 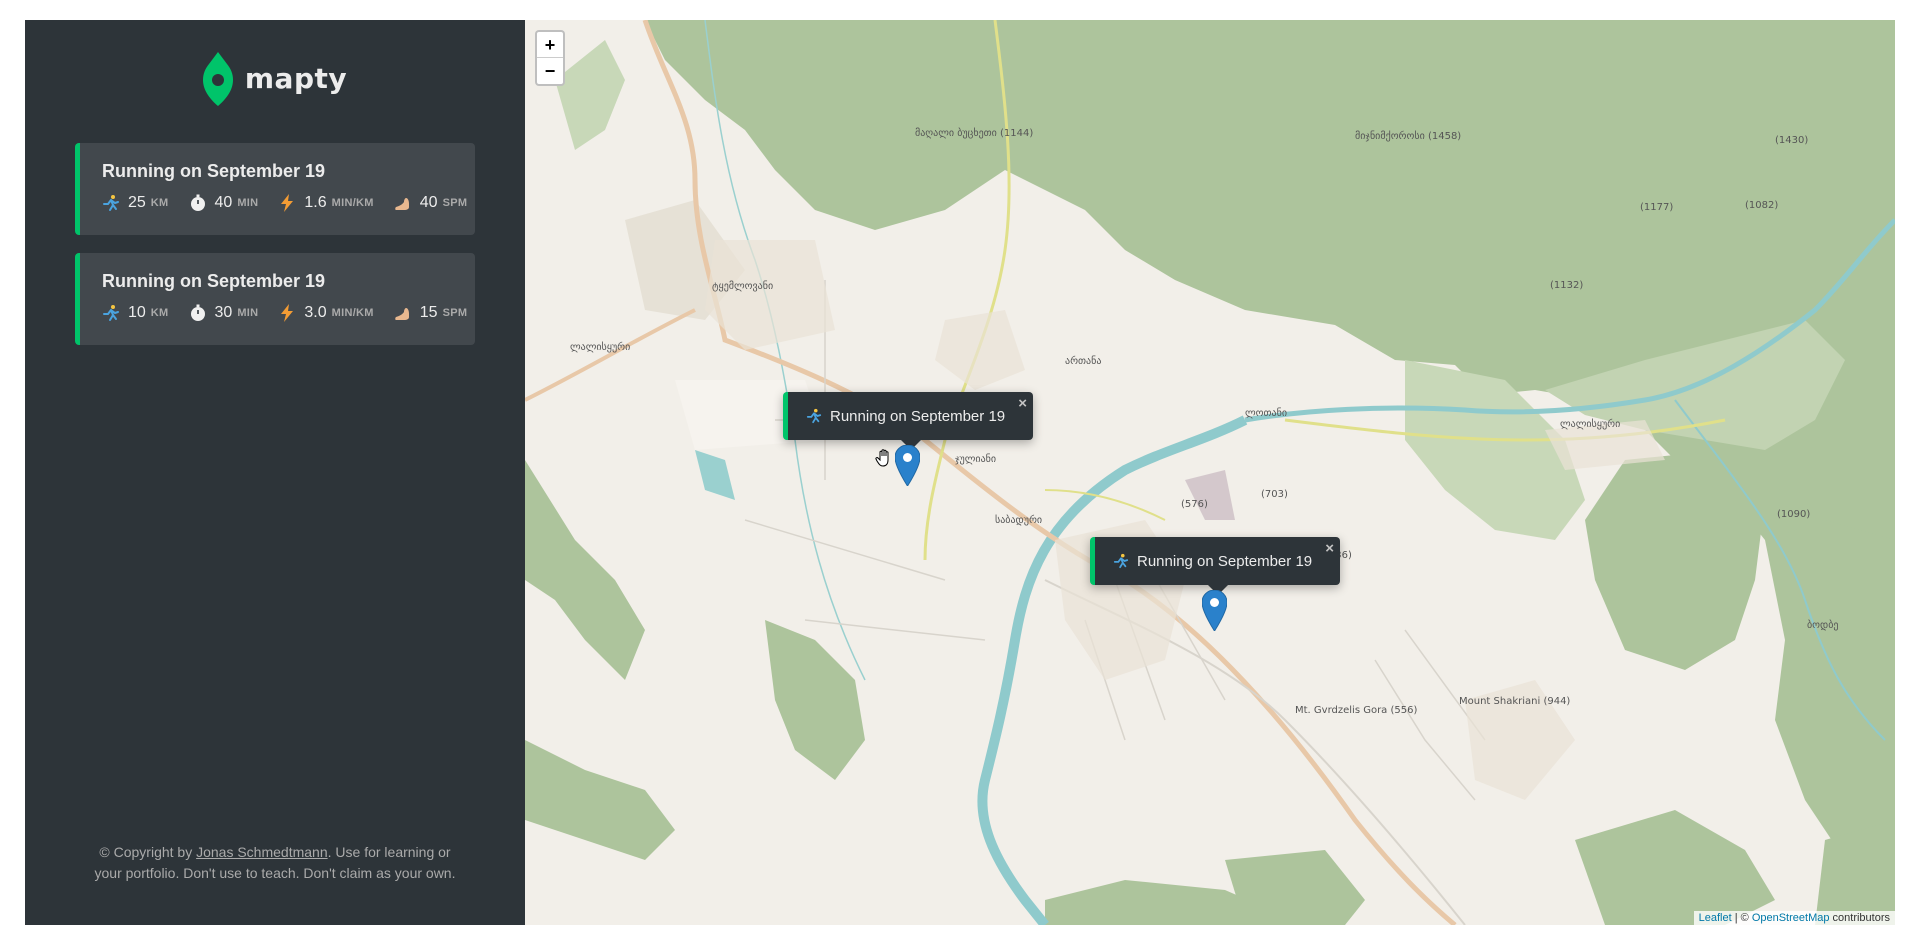 I want to click on workout-distance: 10 km, so click(x=135, y=313).